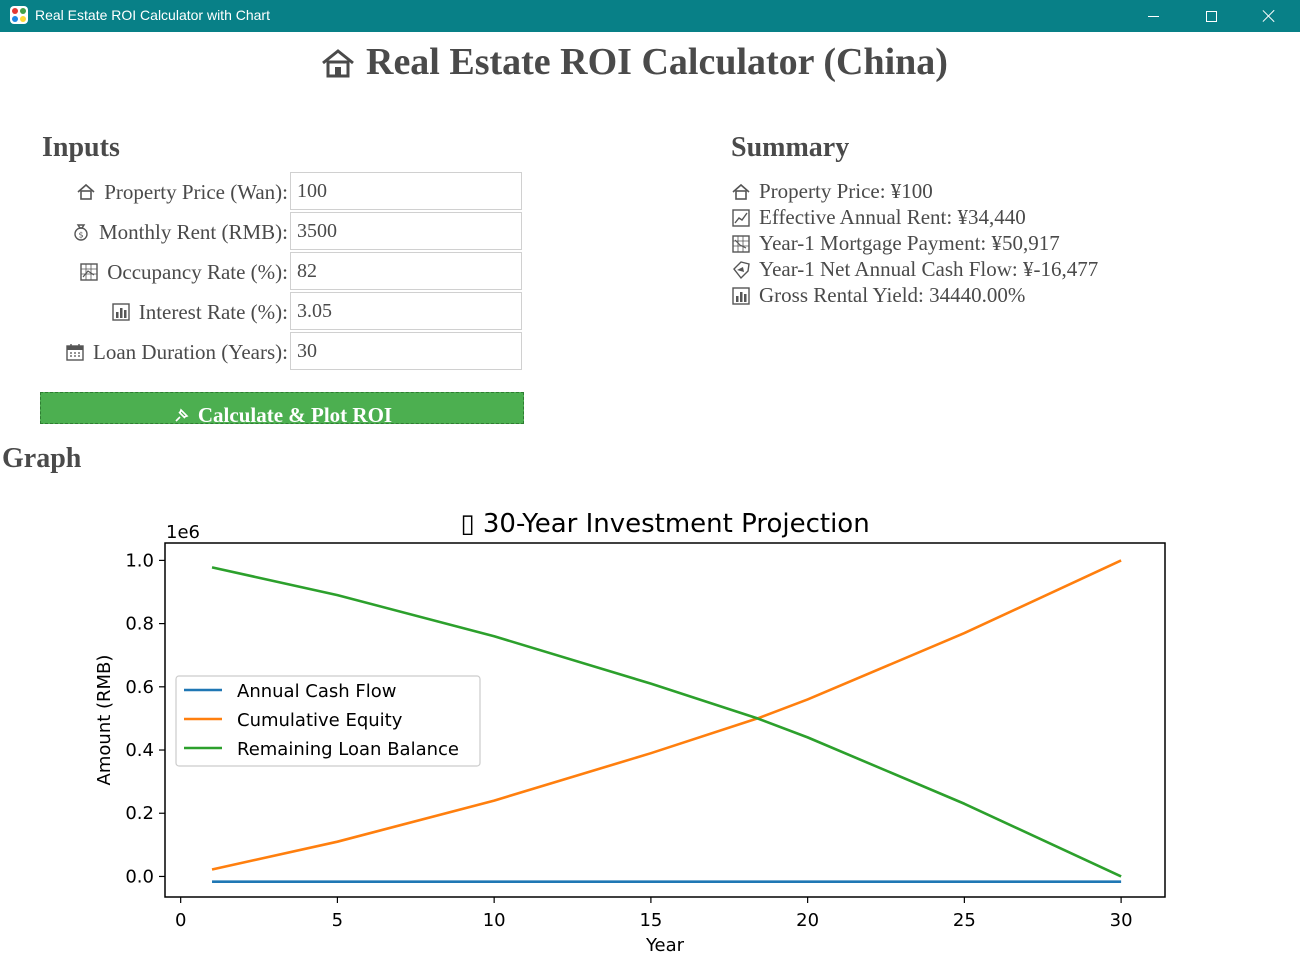 This screenshot has height=958, width=1300. What do you see at coordinates (152, 15) in the screenshot?
I see `window-title: Real Estate ROI Calculator with Chart` at bounding box center [152, 15].